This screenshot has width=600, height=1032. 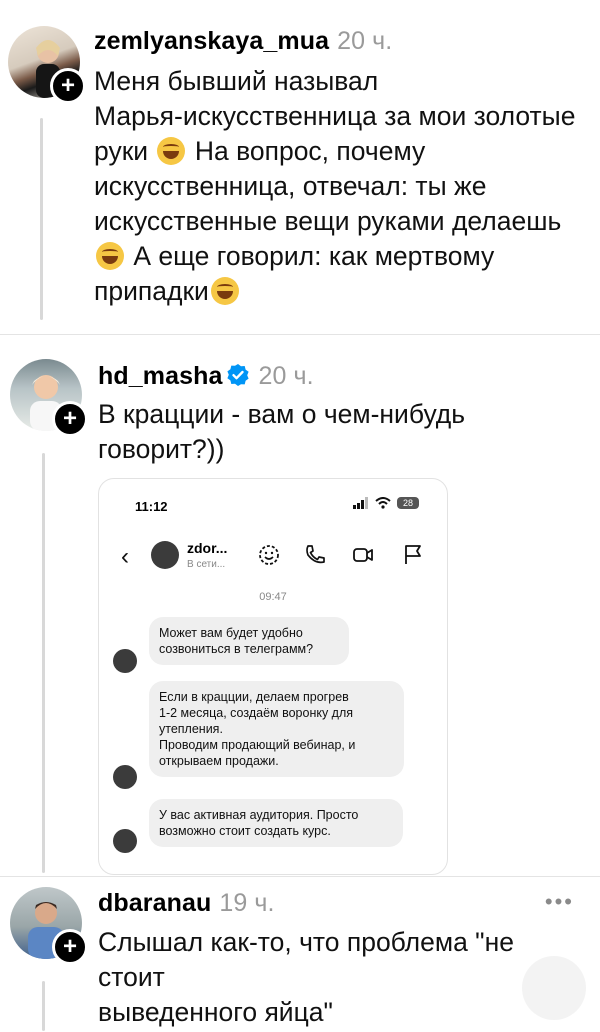 I want to click on phone-icon, so click(x=315, y=555).